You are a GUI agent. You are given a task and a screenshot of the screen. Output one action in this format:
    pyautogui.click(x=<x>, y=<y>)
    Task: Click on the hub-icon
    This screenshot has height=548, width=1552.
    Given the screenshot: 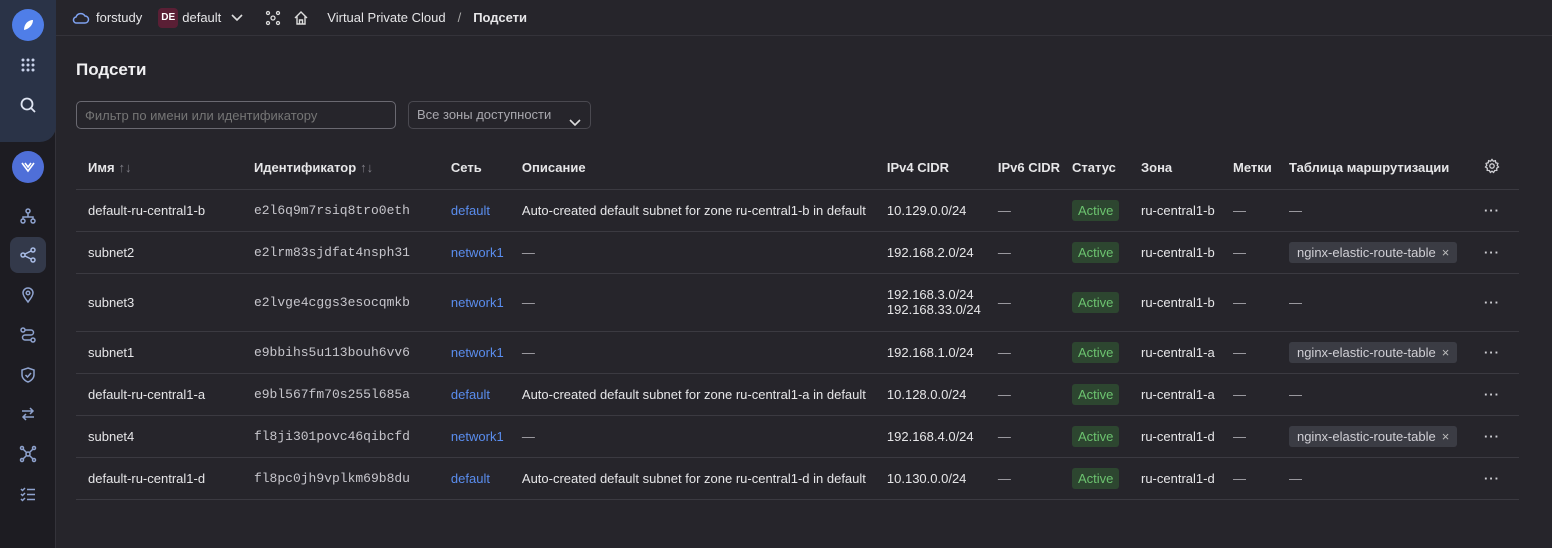 What is the action you would take?
    pyautogui.click(x=273, y=18)
    